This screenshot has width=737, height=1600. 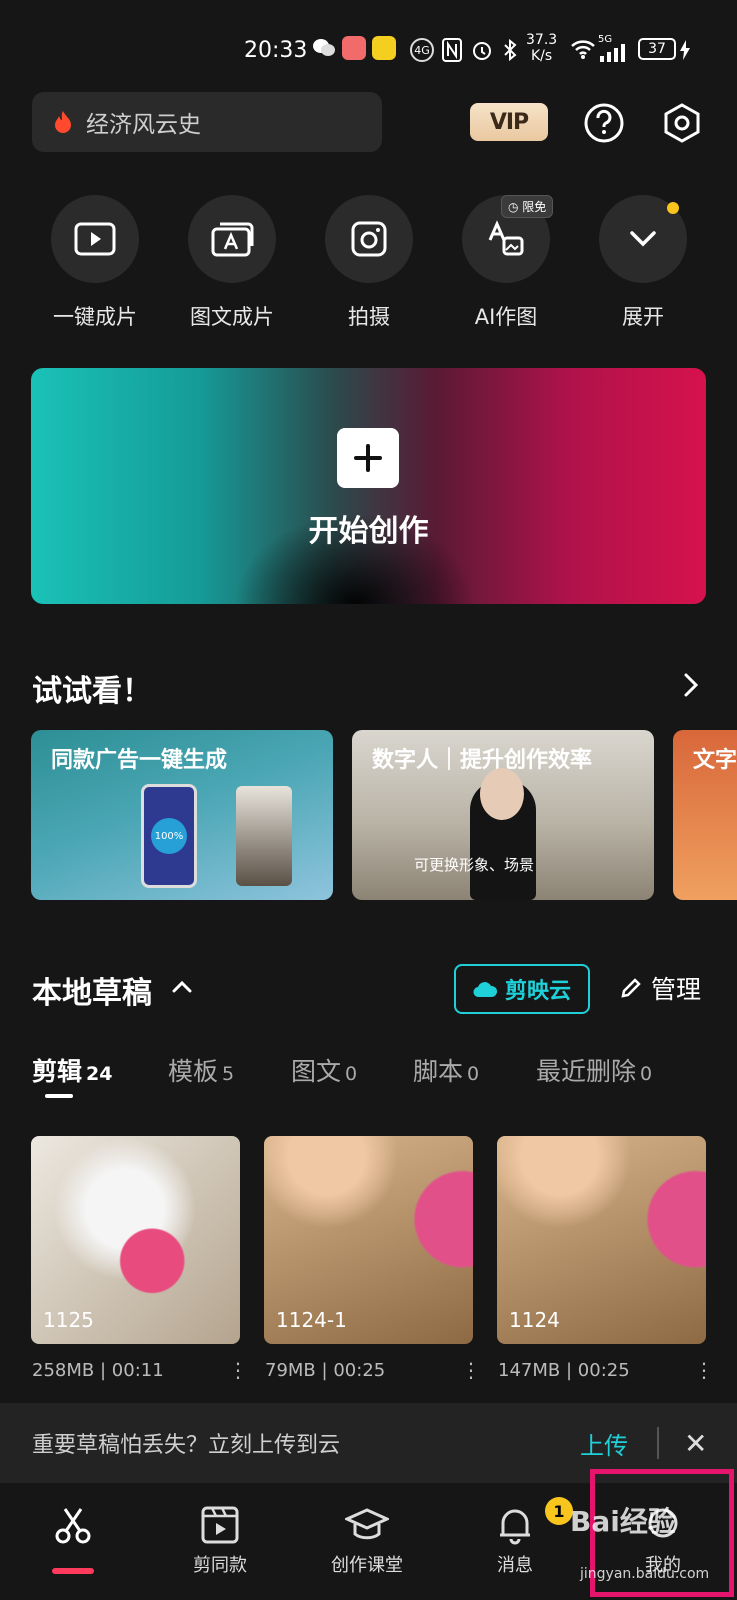 I want to click on tab-template: 模板 5, so click(x=201, y=1070).